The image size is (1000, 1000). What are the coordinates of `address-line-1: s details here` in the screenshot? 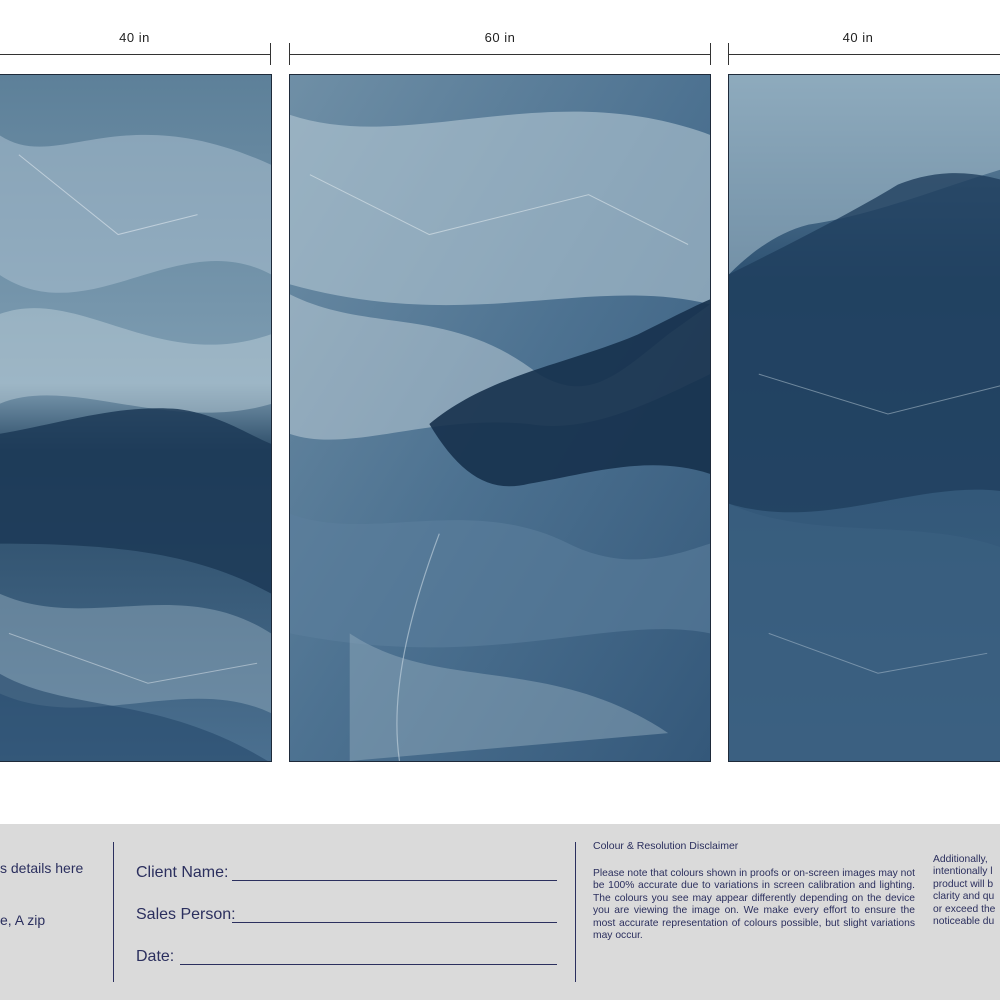 It's located at (42, 868).